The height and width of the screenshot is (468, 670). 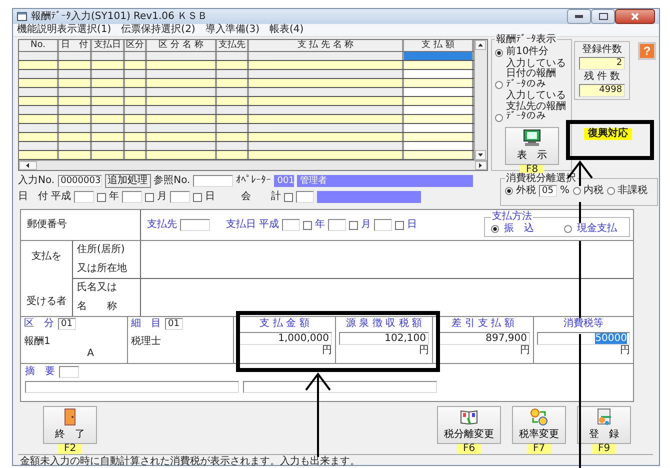 I want to click on menu-item: 導入準備(3), so click(x=232, y=30).